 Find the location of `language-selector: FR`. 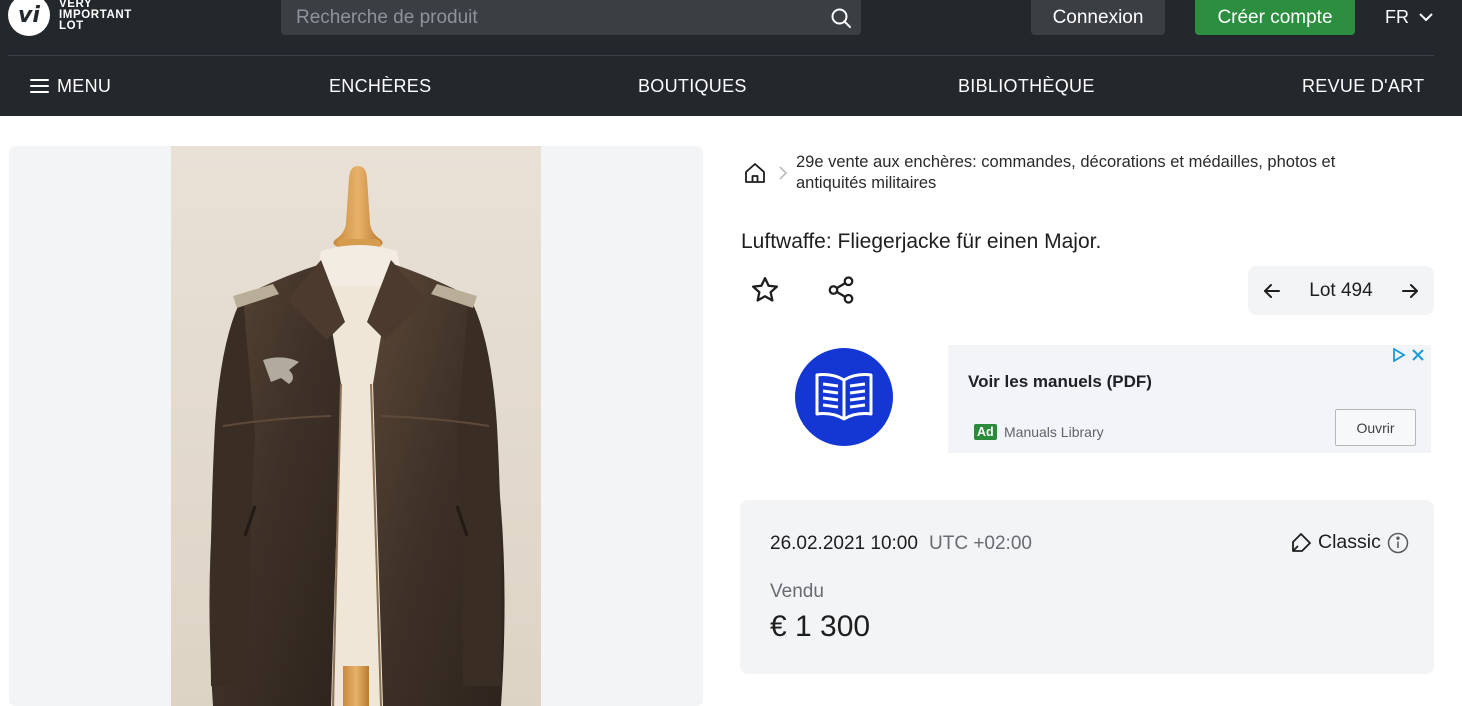

language-selector: FR is located at coordinates (1409, 17).